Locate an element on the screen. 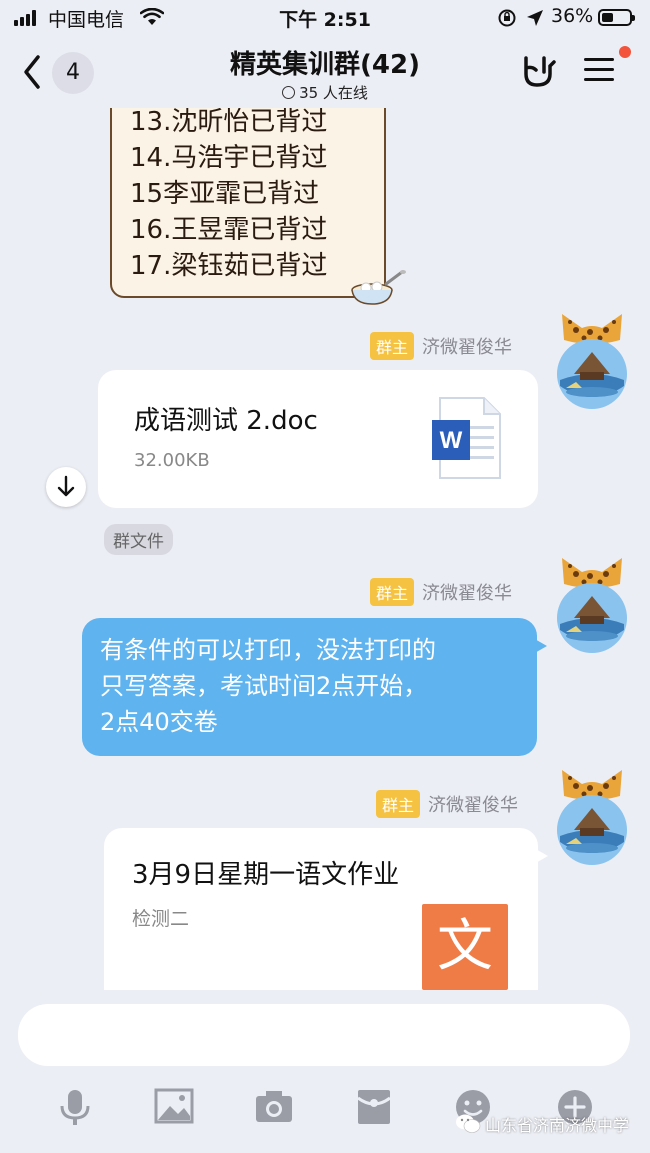 This screenshot has width=650, height=1153. list-item: 13.沈昕怡已背过 is located at coordinates (229, 122).